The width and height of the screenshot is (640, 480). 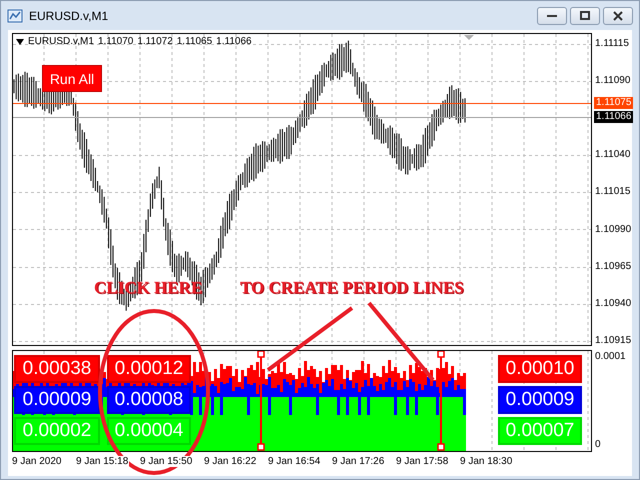 I want to click on price-tick-label: 1.11015, so click(x=612, y=192).